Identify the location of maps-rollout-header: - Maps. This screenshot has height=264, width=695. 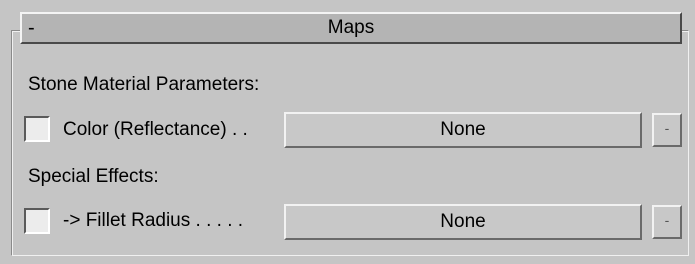
(351, 28).